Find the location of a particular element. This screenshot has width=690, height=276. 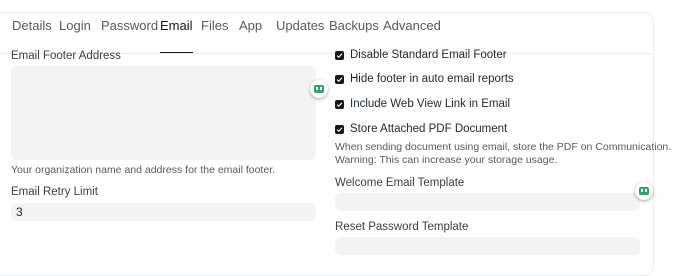

welcome-email-template-label: Welcome Email Template is located at coordinates (400, 183).